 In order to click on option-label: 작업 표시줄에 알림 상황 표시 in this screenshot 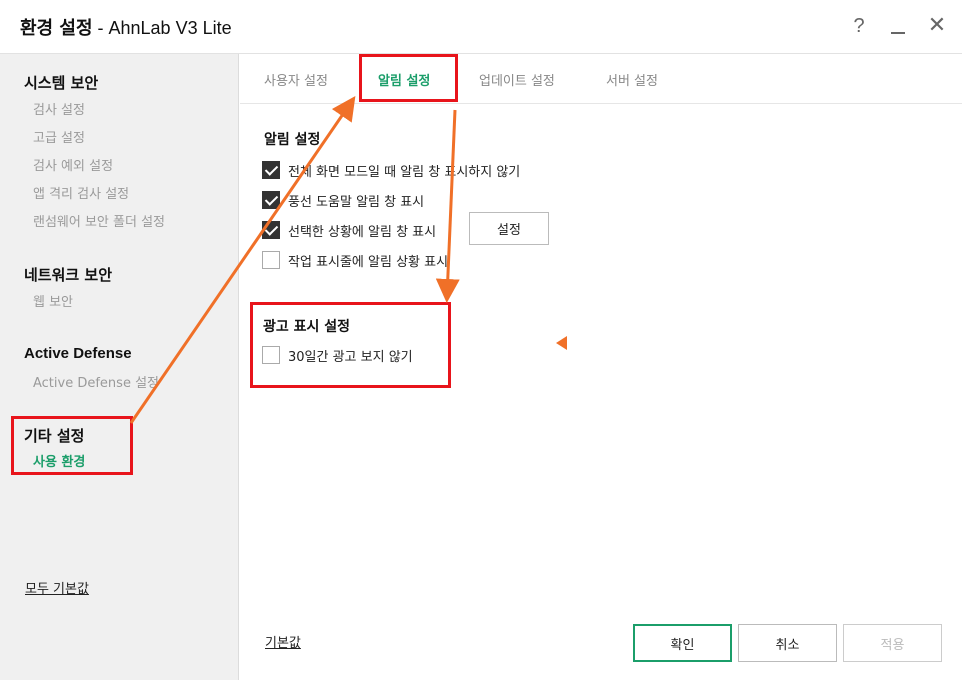, I will do `click(368, 262)`.